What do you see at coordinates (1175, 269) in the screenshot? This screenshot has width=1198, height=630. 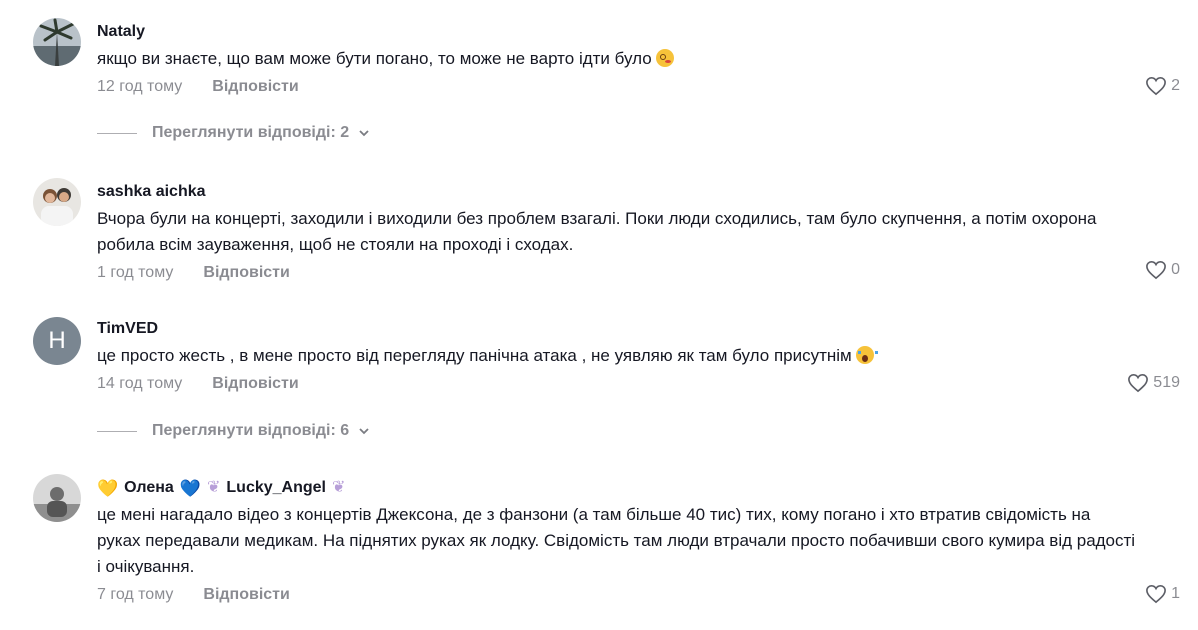 I see `like-count: 0` at bounding box center [1175, 269].